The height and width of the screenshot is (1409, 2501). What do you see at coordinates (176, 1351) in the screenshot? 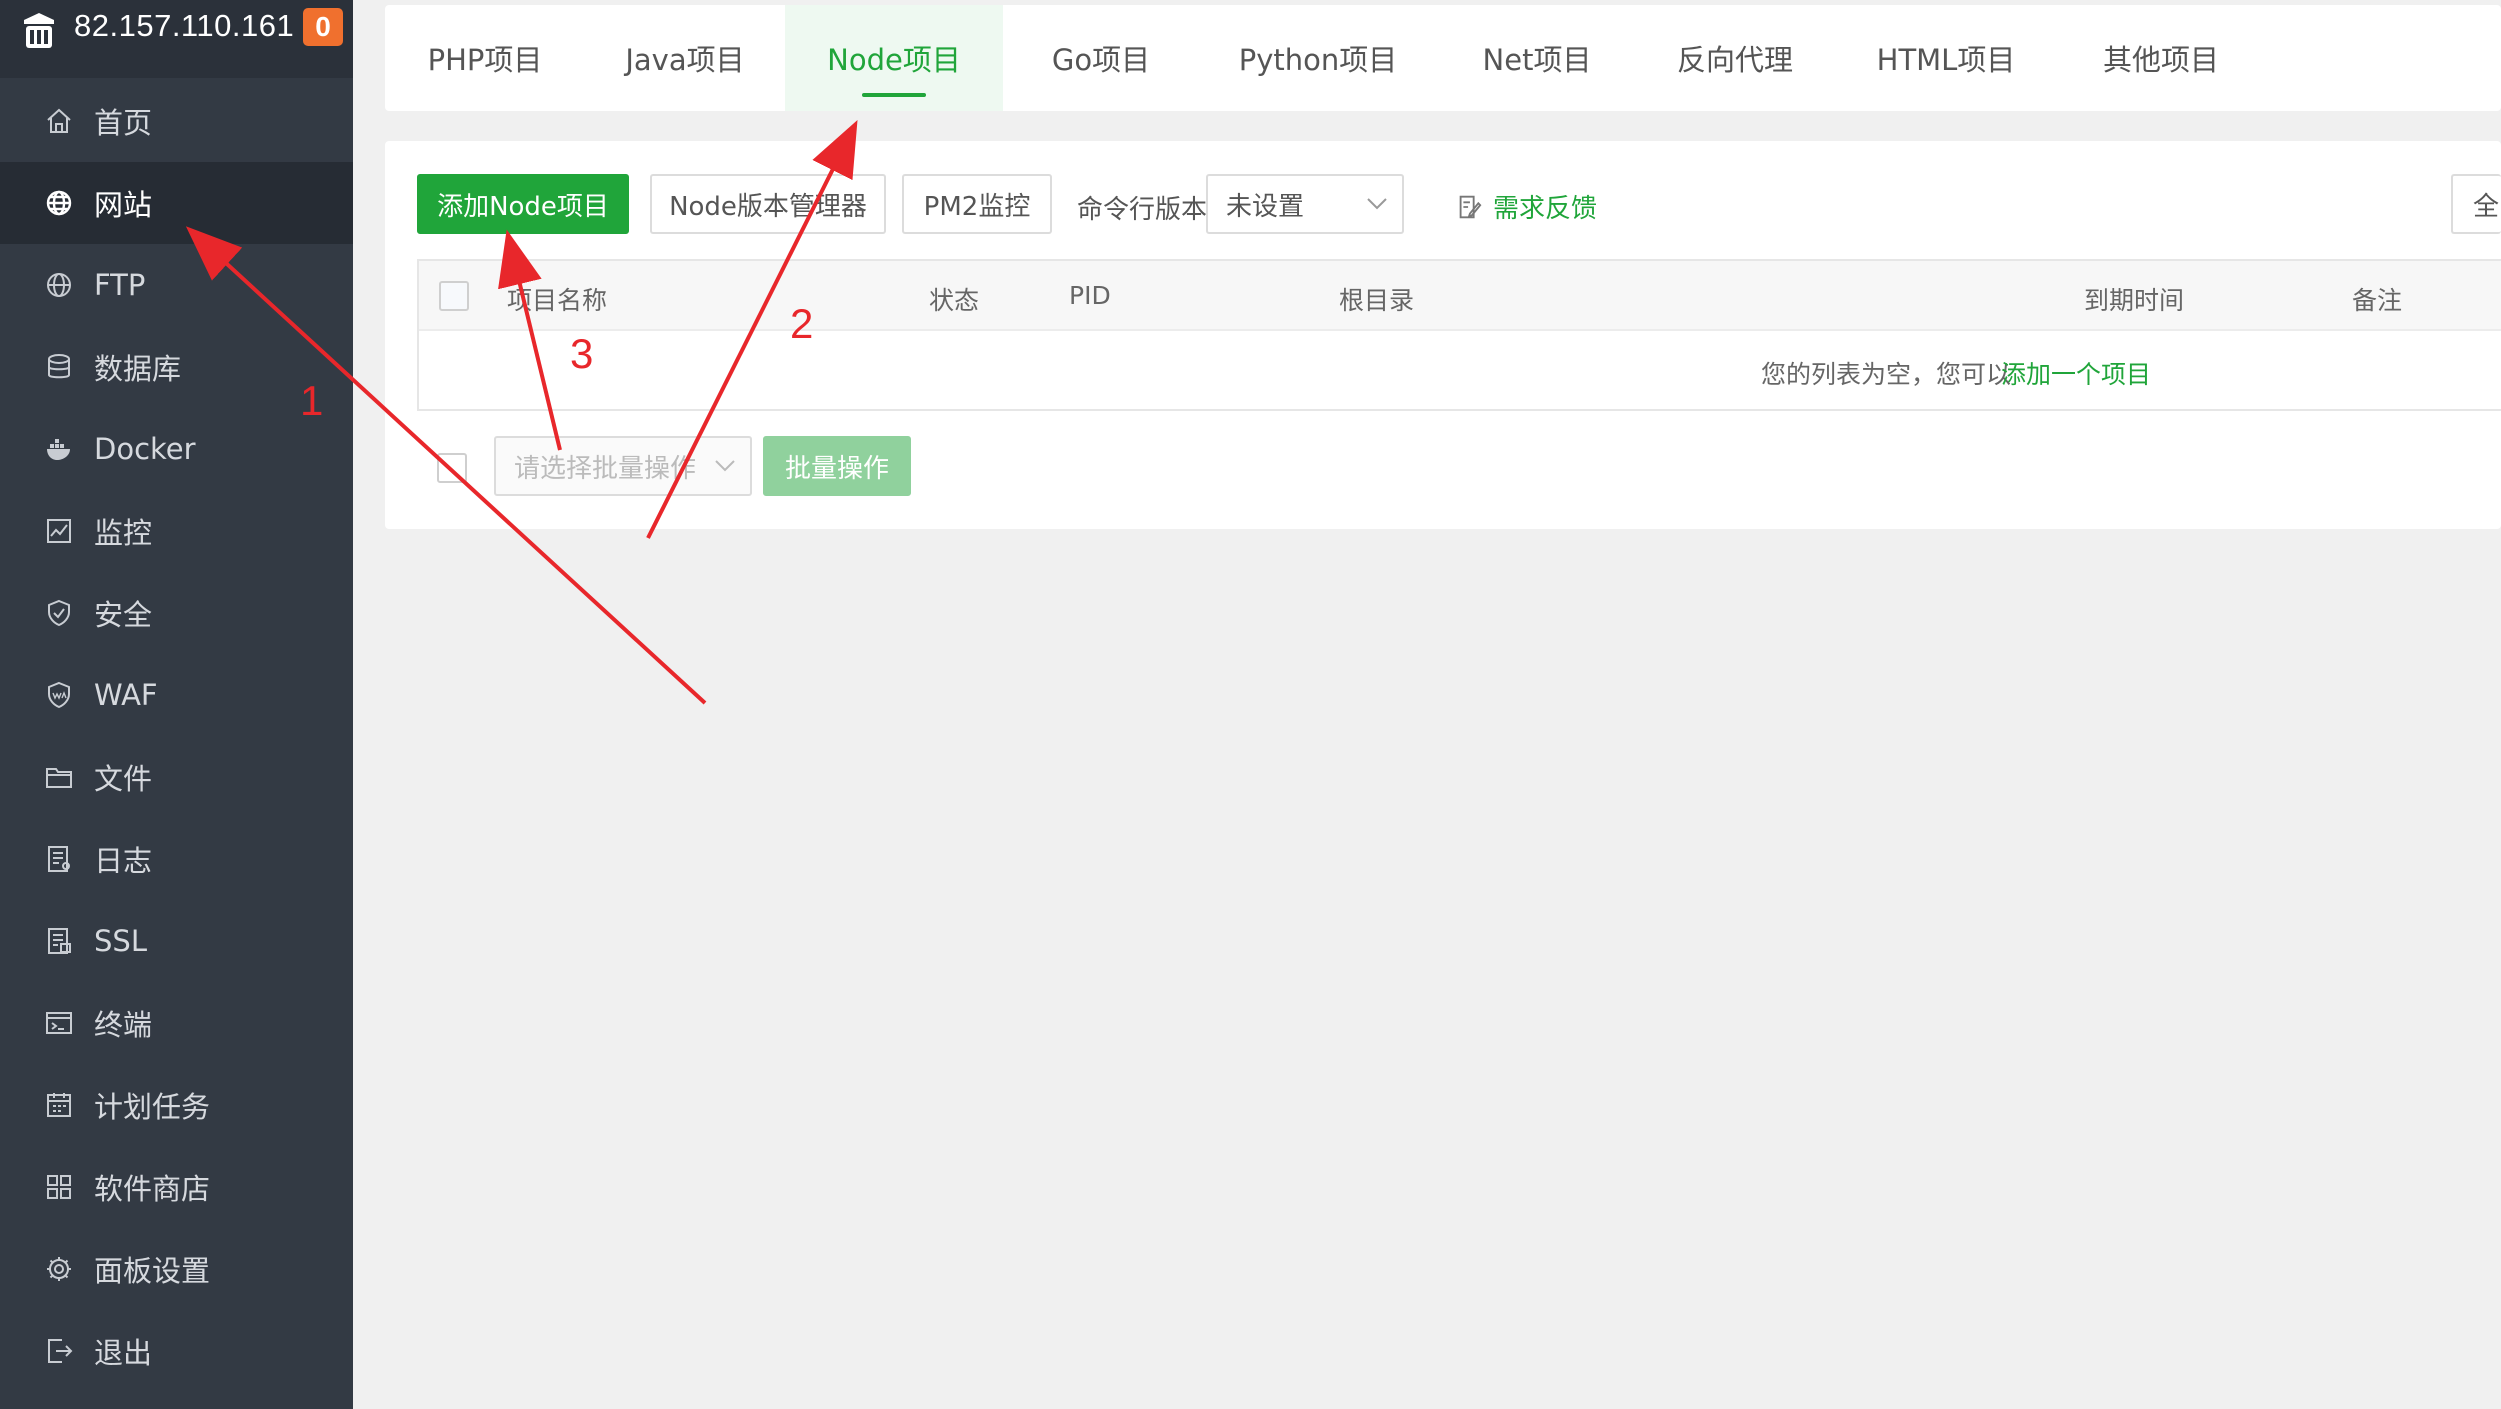
I see `sidebar-item-logout: 退出` at bounding box center [176, 1351].